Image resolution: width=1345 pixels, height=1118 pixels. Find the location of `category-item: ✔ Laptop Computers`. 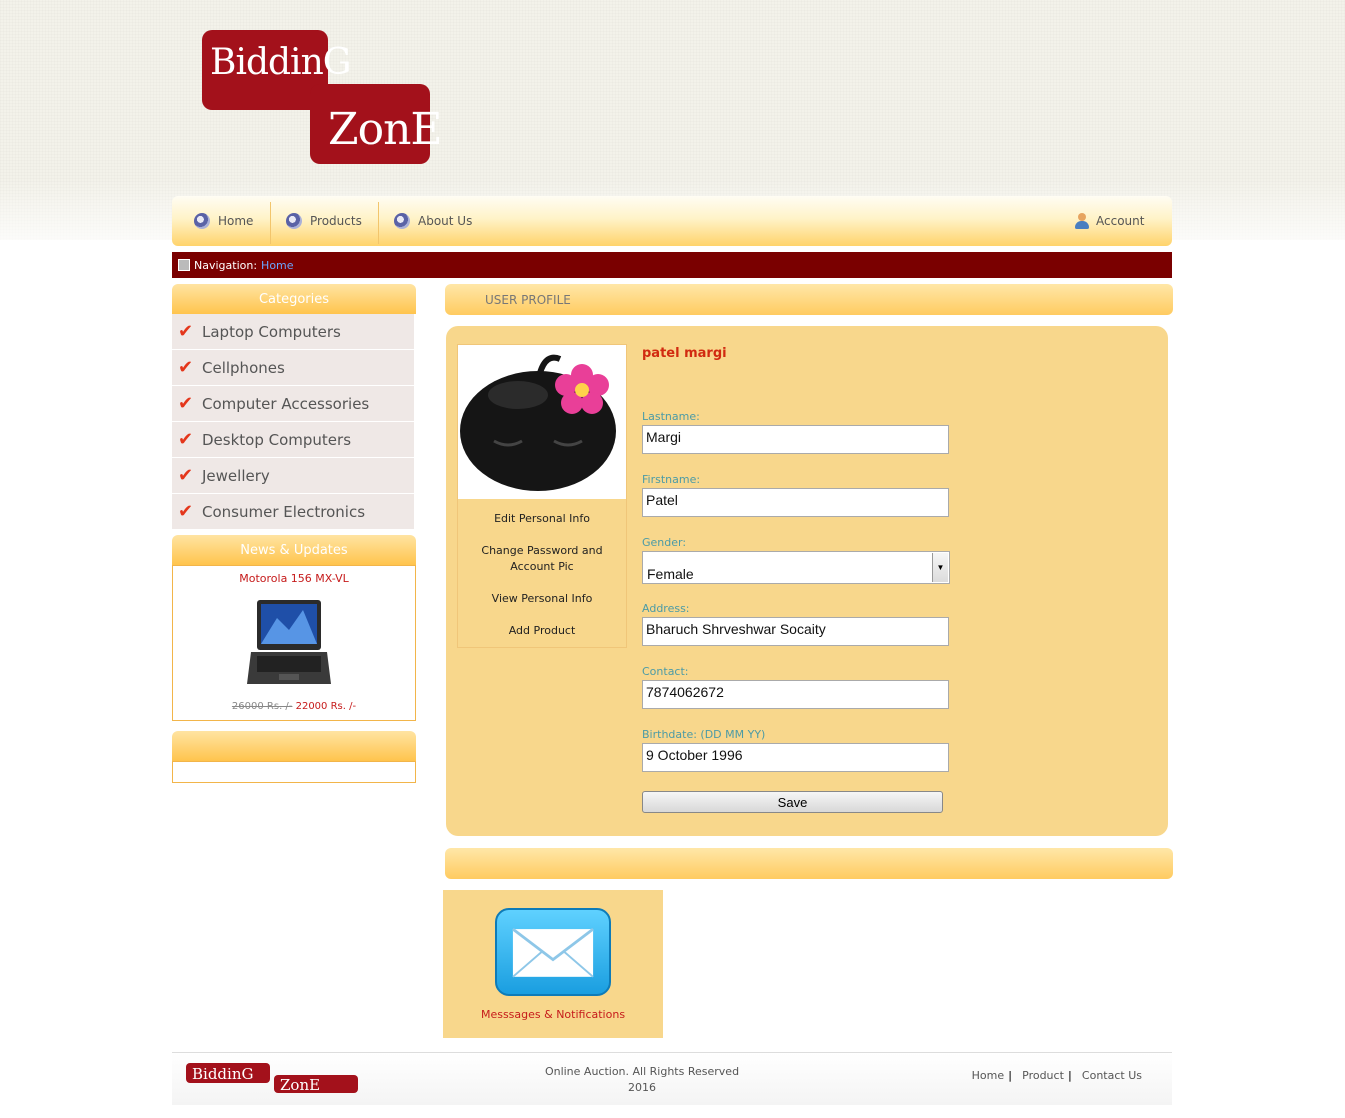

category-item: ✔ Laptop Computers is located at coordinates (293, 332).